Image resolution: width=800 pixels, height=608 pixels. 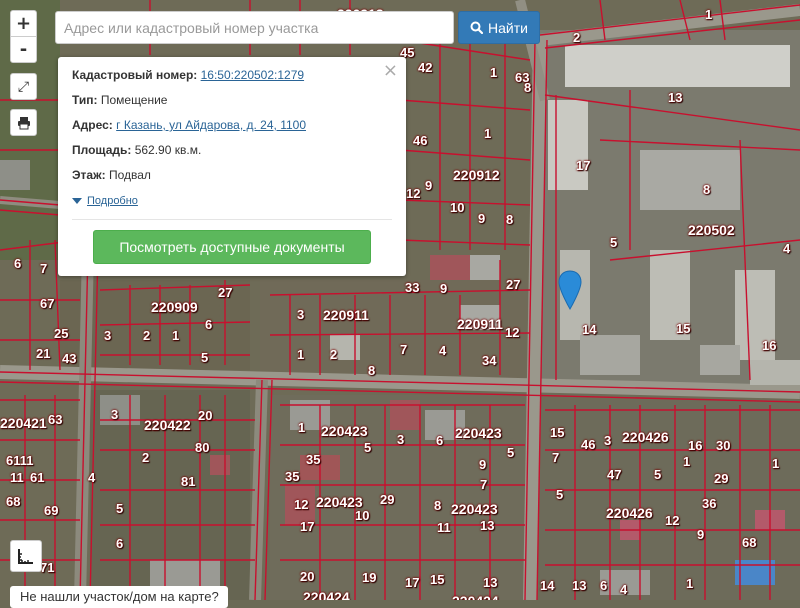 What do you see at coordinates (55, 419) in the screenshot?
I see `cadastral-label: 63` at bounding box center [55, 419].